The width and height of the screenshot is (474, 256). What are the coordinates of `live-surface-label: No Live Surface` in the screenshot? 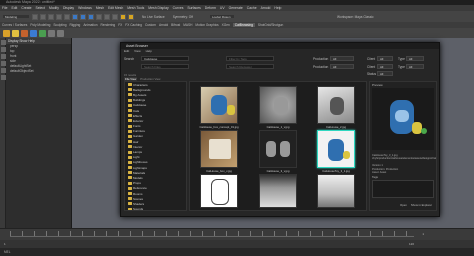 It's located at (153, 17).